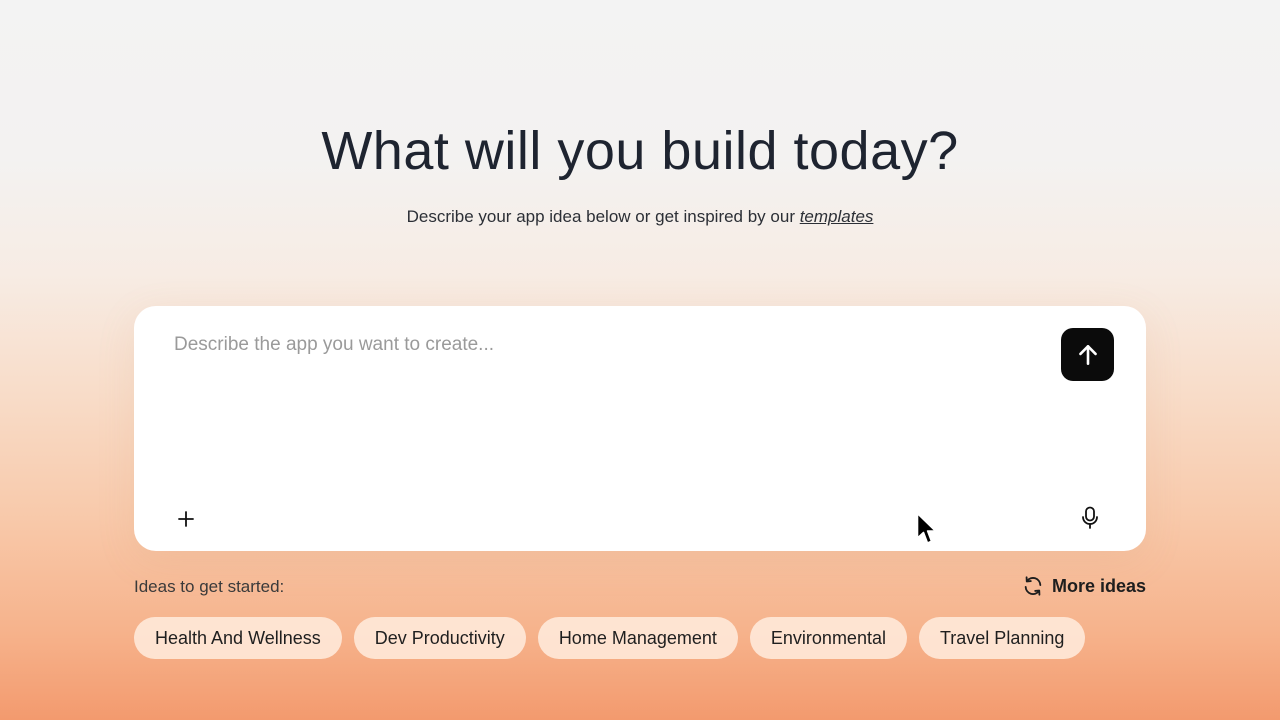 The image size is (1280, 720). Describe the element at coordinates (439, 638) in the screenshot. I see `idea-chip-dev-productivity: Dev Productivity` at that location.